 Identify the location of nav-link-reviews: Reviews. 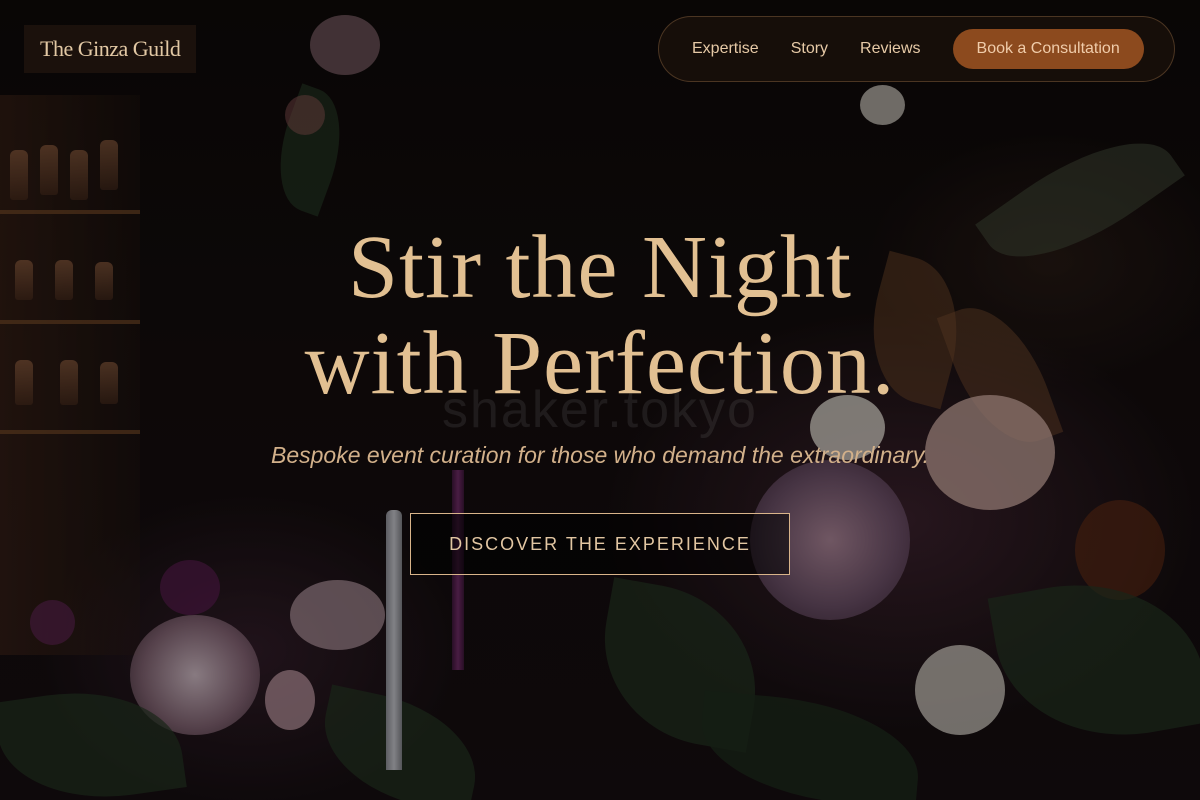
(890, 49).